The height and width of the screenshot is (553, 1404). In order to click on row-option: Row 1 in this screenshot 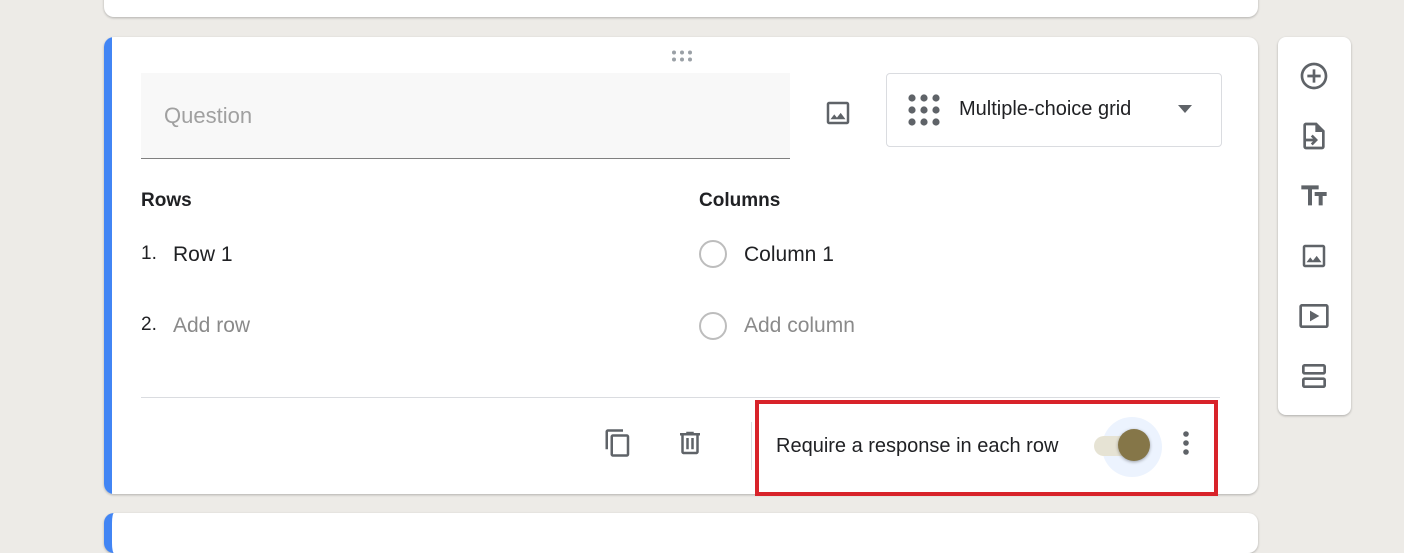, I will do `click(203, 255)`.